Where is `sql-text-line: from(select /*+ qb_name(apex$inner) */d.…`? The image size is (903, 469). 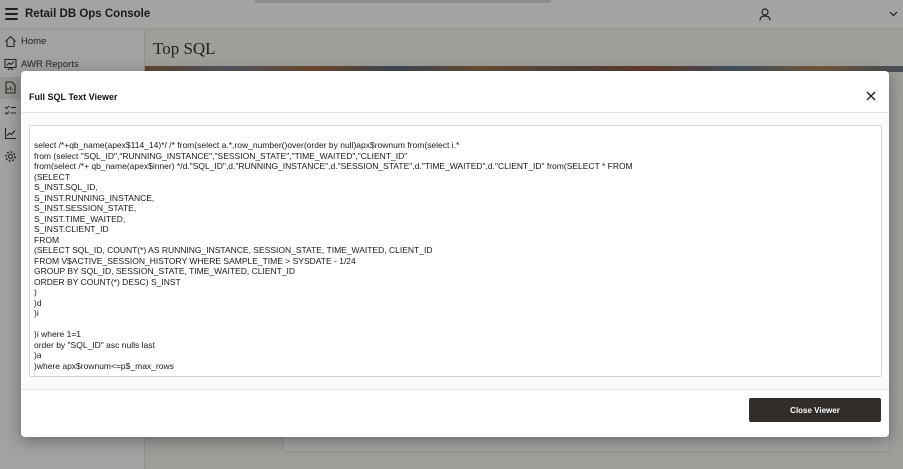
sql-text-line: from(select /*+ qb_name(apex$inner) */d.… is located at coordinates (333, 166).